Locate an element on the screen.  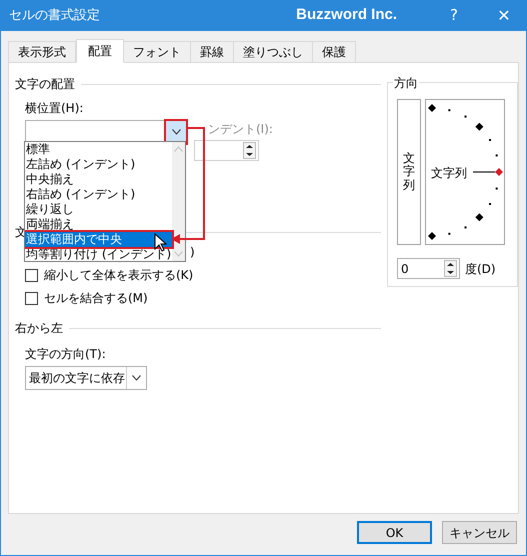
field-label: 横位置(H): is located at coordinates (54, 108).